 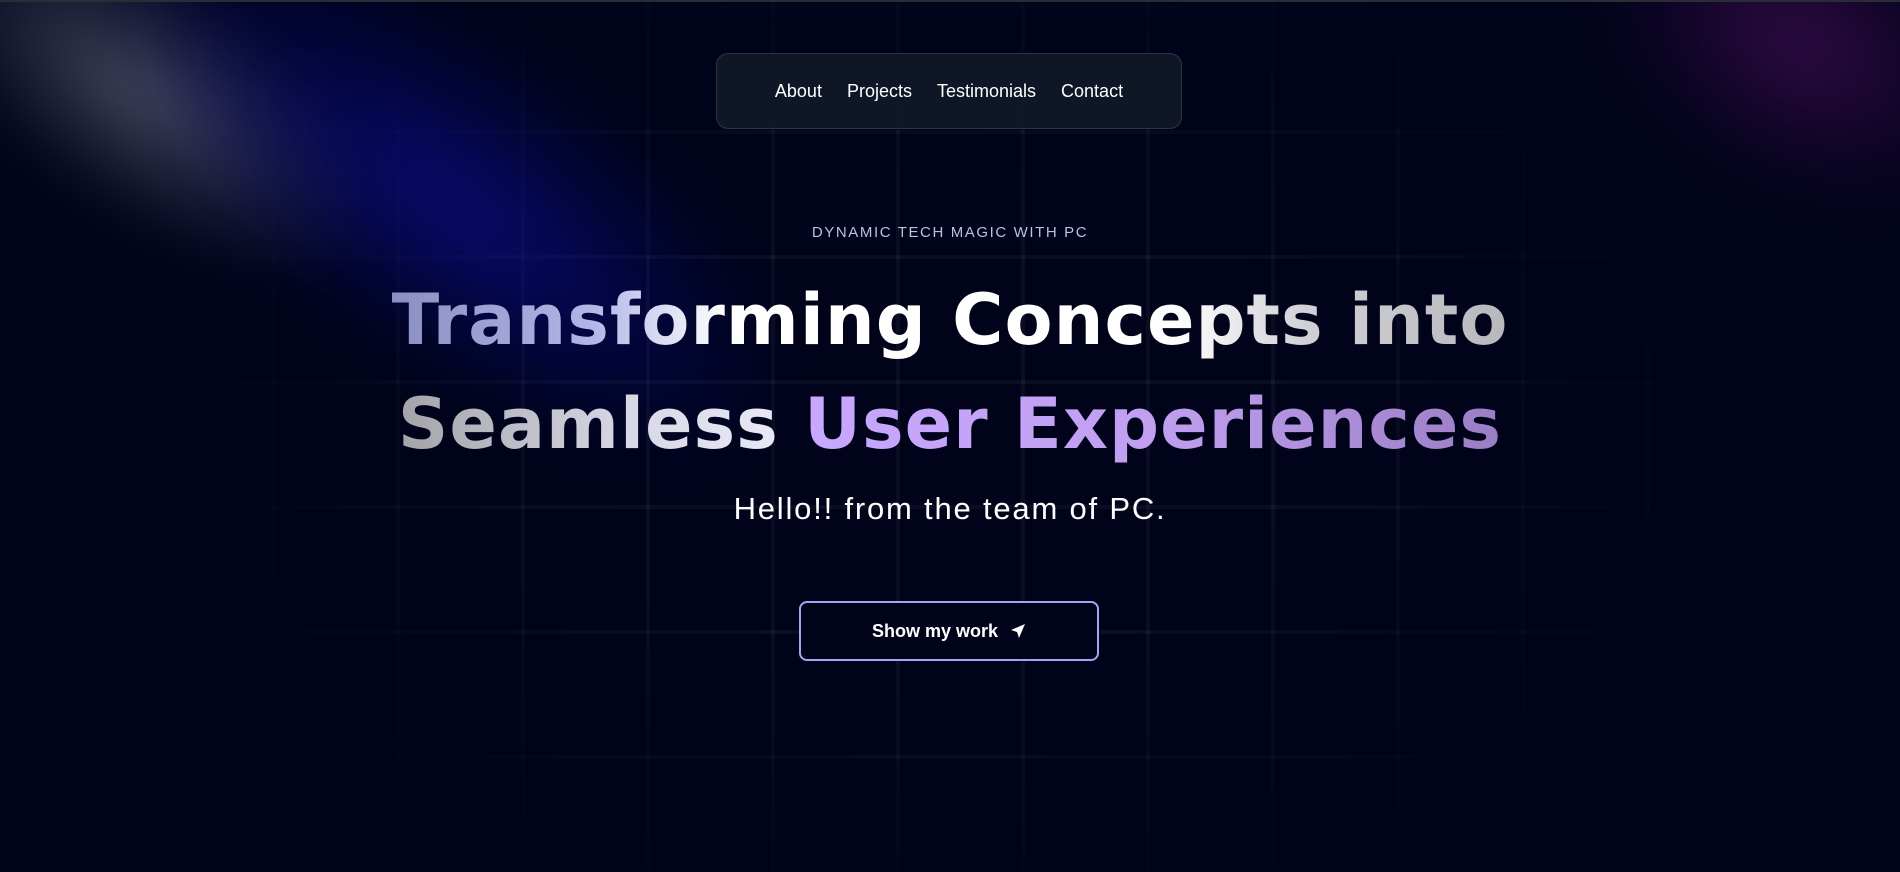 What do you see at coordinates (935, 630) in the screenshot?
I see `show-my-work-label: Show my work` at bounding box center [935, 630].